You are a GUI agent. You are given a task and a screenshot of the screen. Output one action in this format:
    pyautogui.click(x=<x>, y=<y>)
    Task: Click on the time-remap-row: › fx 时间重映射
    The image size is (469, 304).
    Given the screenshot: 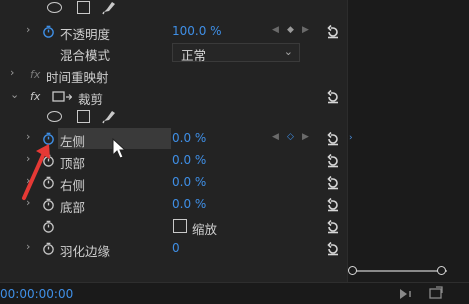 What is the action you would take?
    pyautogui.click(x=173, y=75)
    